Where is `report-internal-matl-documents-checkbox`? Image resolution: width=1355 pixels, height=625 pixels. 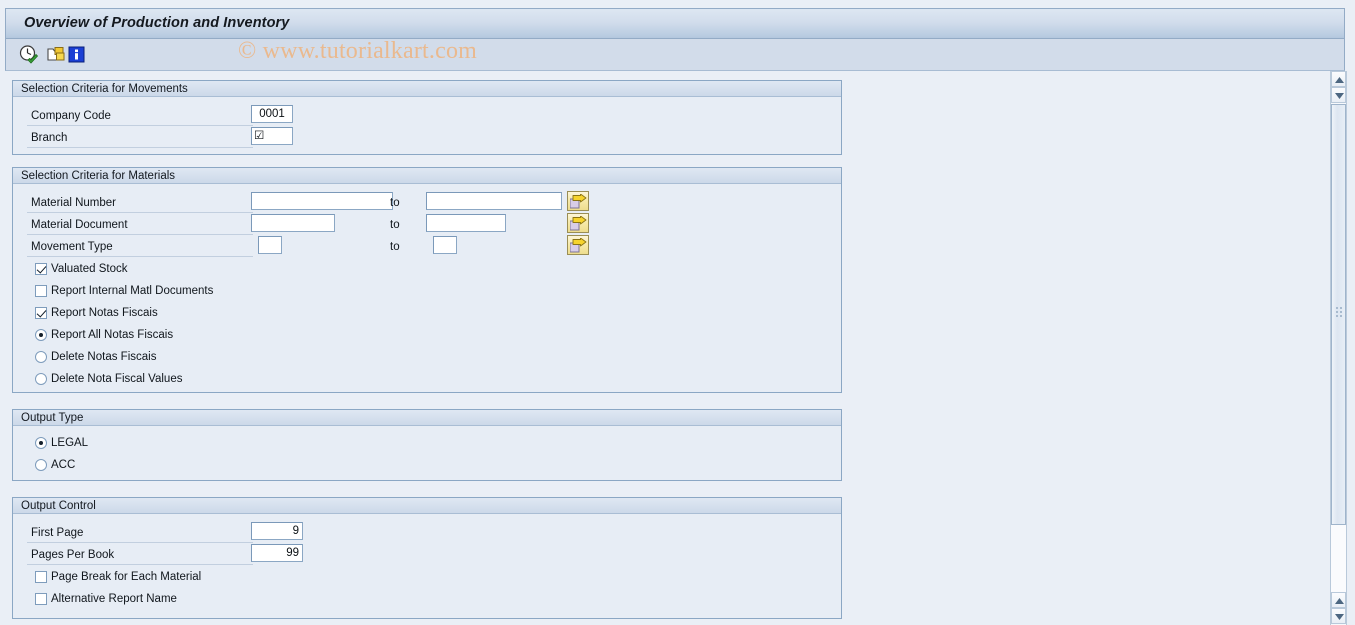
report-internal-matl-documents-checkbox is located at coordinates (41, 291).